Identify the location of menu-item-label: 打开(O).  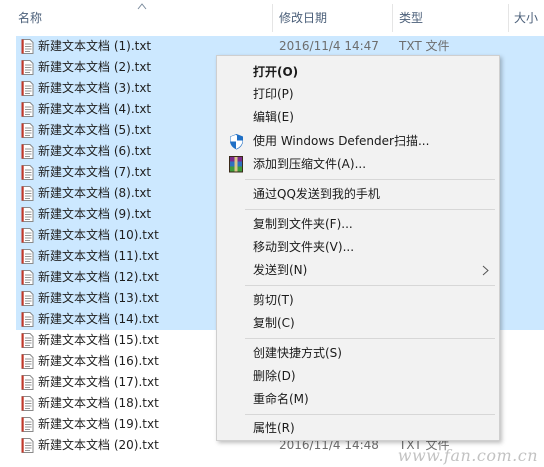
(276, 72).